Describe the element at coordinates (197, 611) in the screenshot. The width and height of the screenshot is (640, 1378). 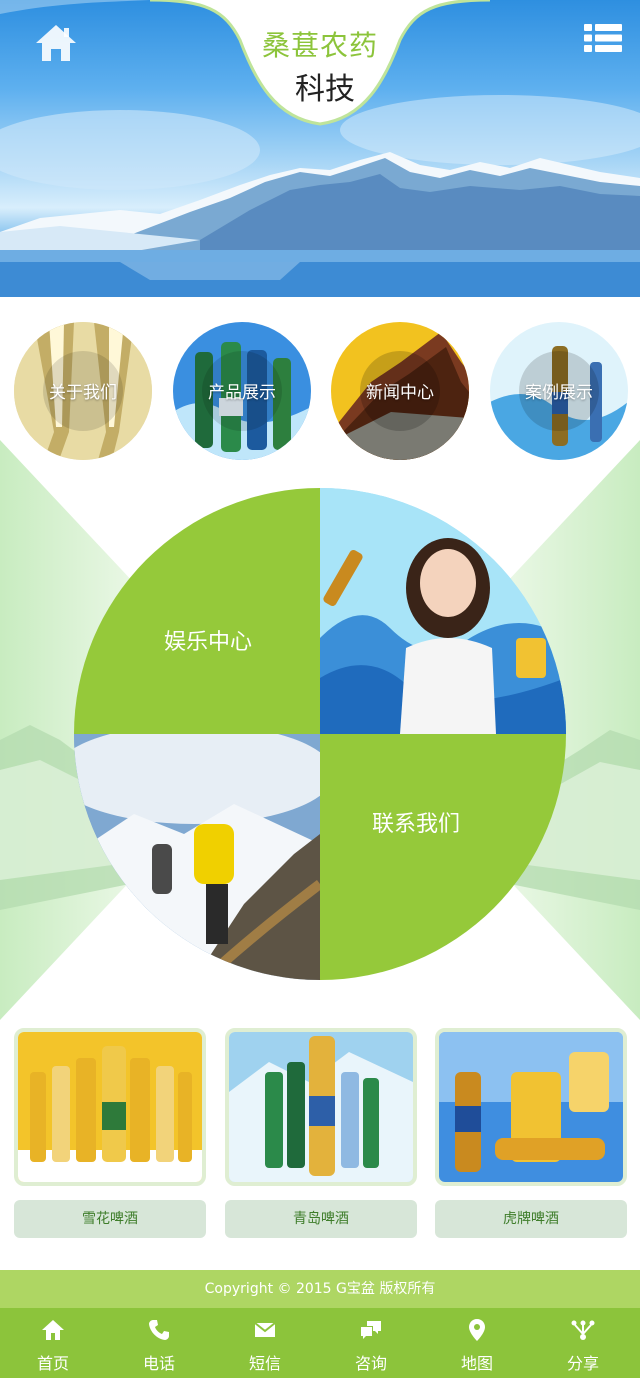
I see `feature-entertainment: 娱乐中心` at that location.